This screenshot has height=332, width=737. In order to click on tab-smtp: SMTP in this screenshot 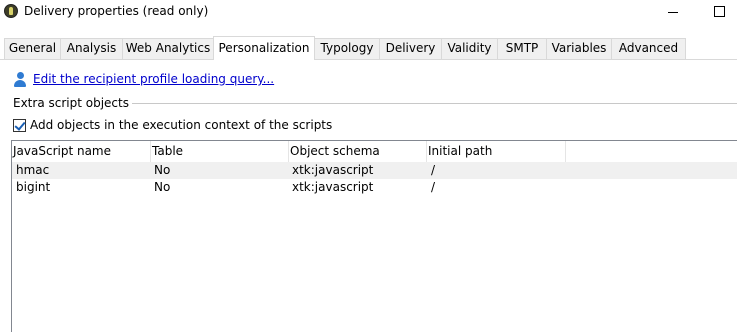, I will do `click(522, 48)`.